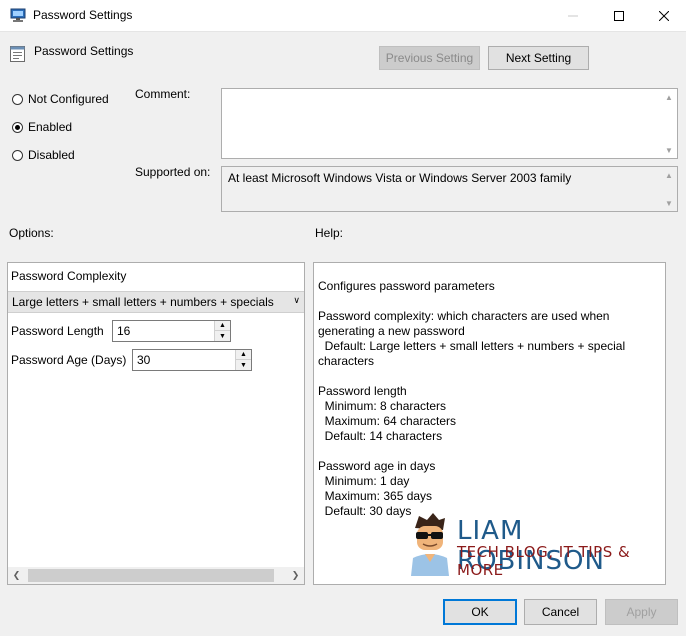 Image resolution: width=686 pixels, height=636 pixels. What do you see at coordinates (50, 127) in the screenshot?
I see `radio-label: Enabled` at bounding box center [50, 127].